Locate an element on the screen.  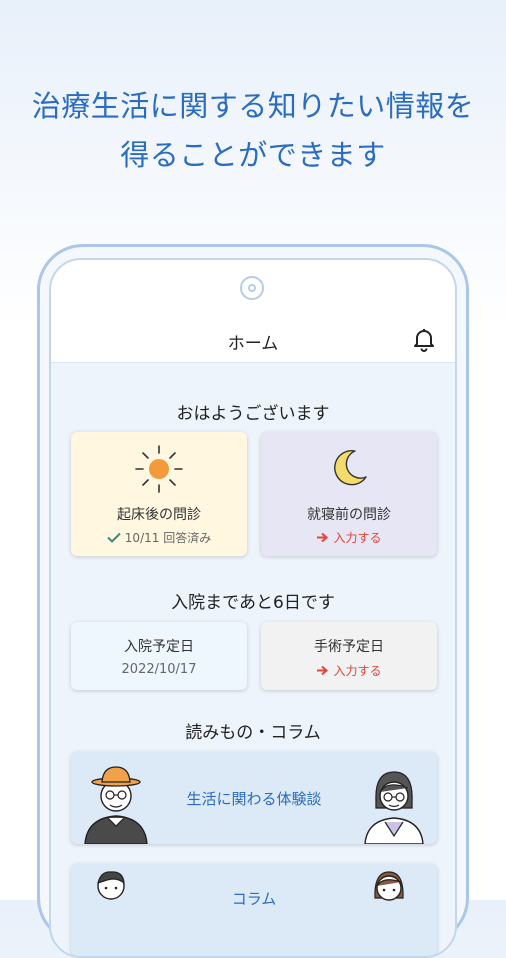
promo-headline-line1: 治療生活に関する知りたい情報を is located at coordinates (253, 106).